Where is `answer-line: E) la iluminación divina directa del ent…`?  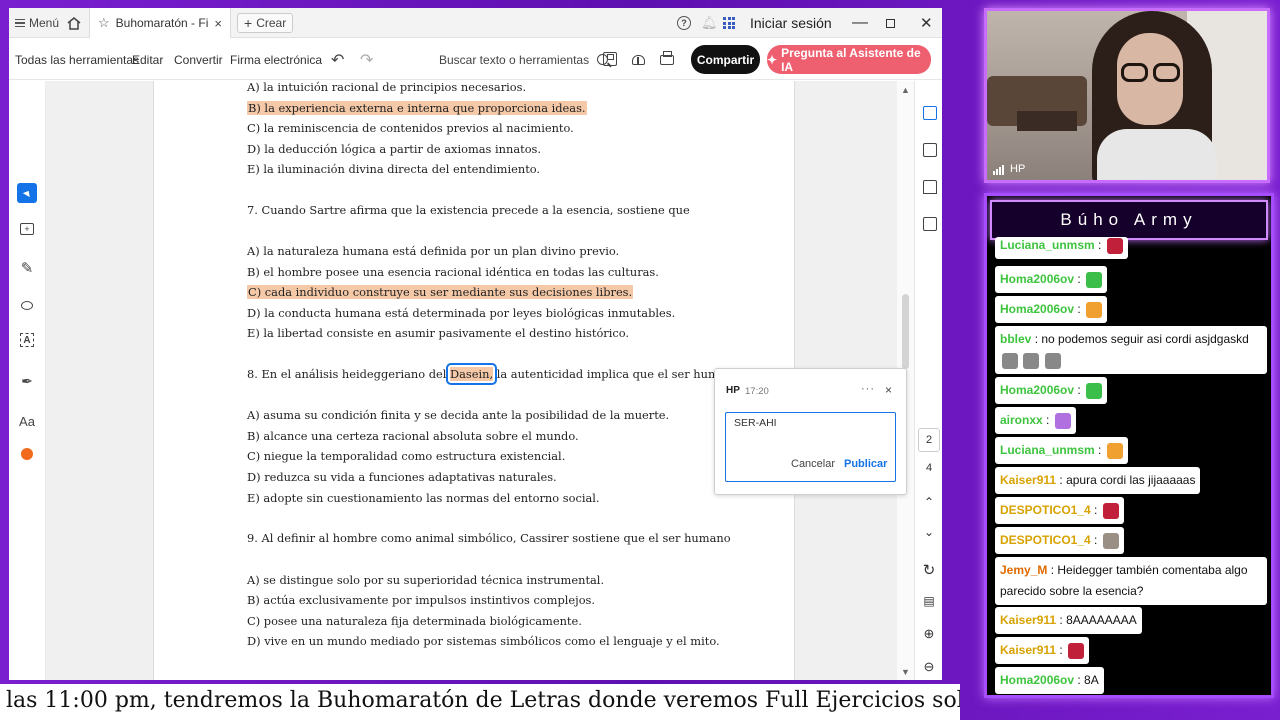 answer-line: E) la iluminación divina directa del ent… is located at coordinates (394, 169).